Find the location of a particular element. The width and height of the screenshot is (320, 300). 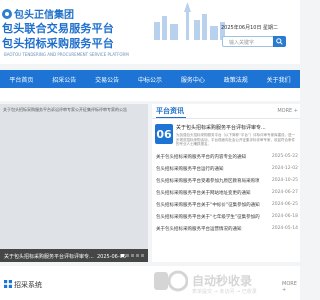

watermark-logo-icon is located at coordinates (171, 281).